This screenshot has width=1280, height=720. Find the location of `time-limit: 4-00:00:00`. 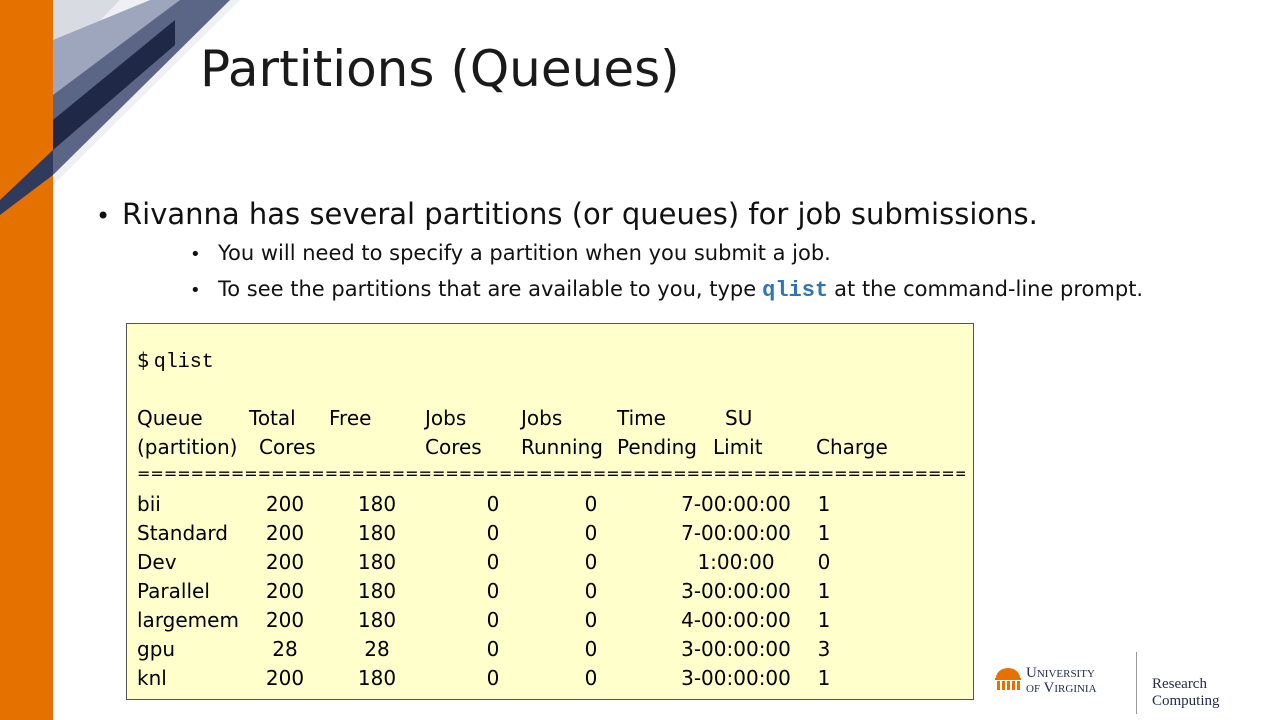

time-limit: 4-00:00:00 is located at coordinates (736, 620).